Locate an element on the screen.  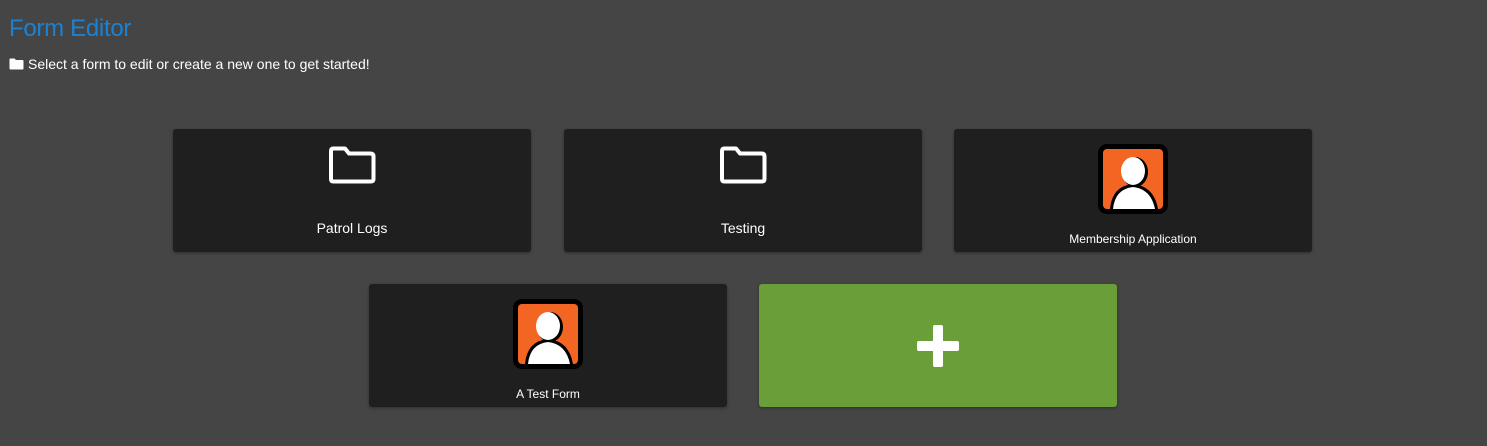
plus-icon is located at coordinates (938, 346).